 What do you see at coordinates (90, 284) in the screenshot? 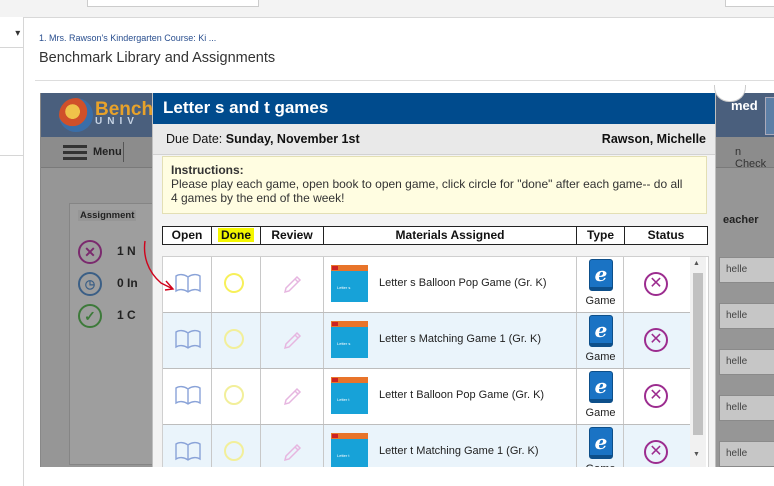
I see `clock-icon: ◷` at bounding box center [90, 284].